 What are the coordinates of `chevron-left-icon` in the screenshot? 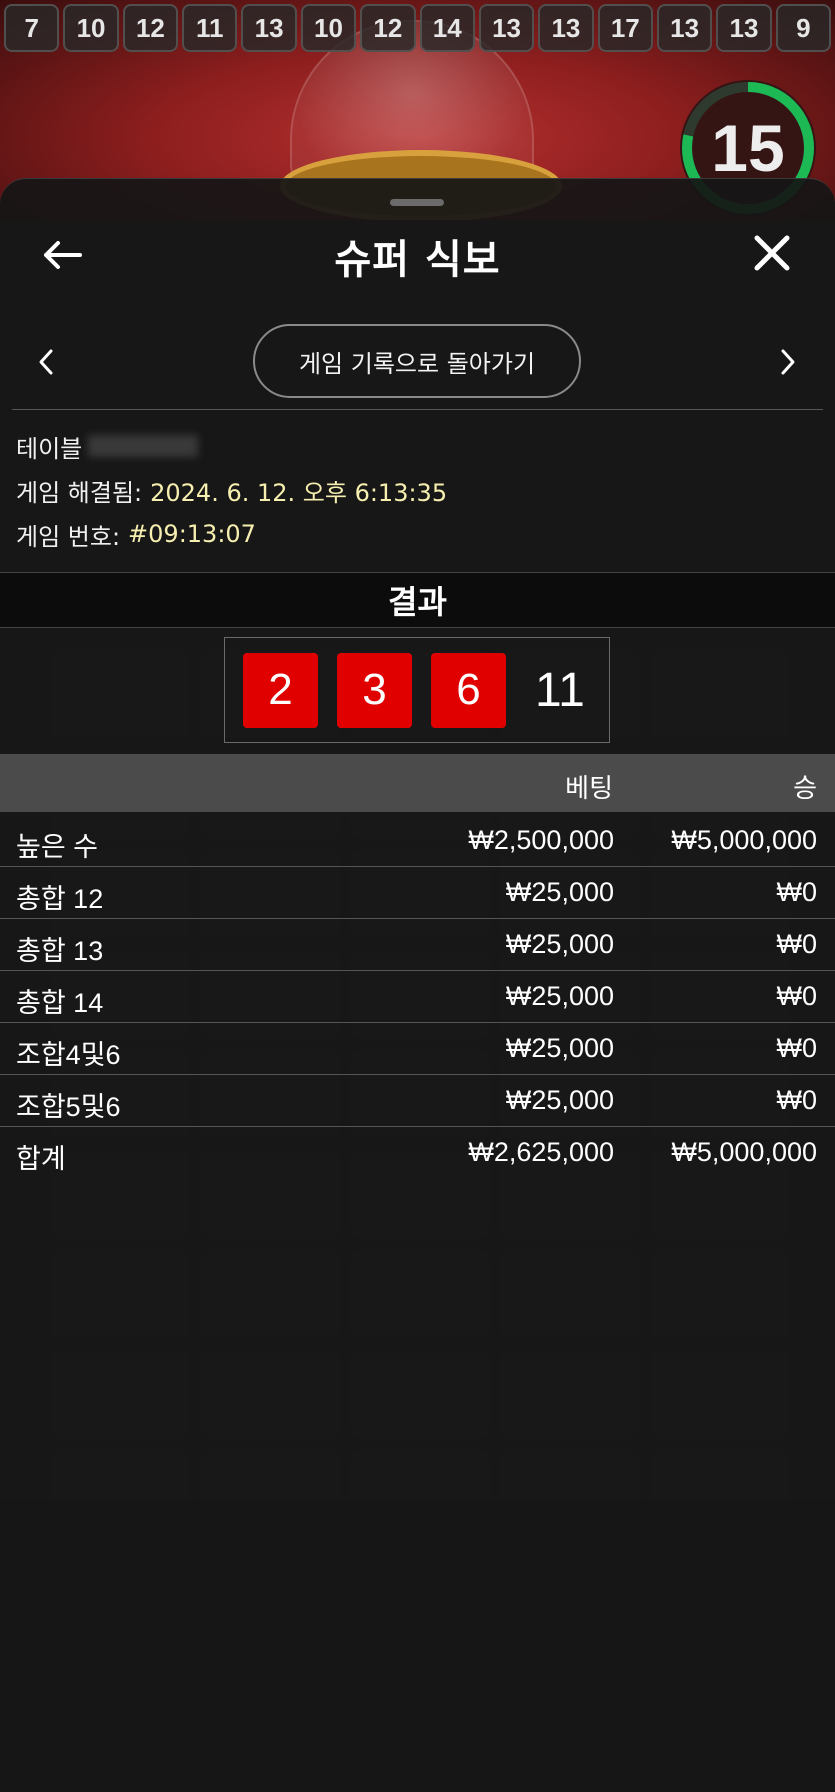 It's located at (46, 362).